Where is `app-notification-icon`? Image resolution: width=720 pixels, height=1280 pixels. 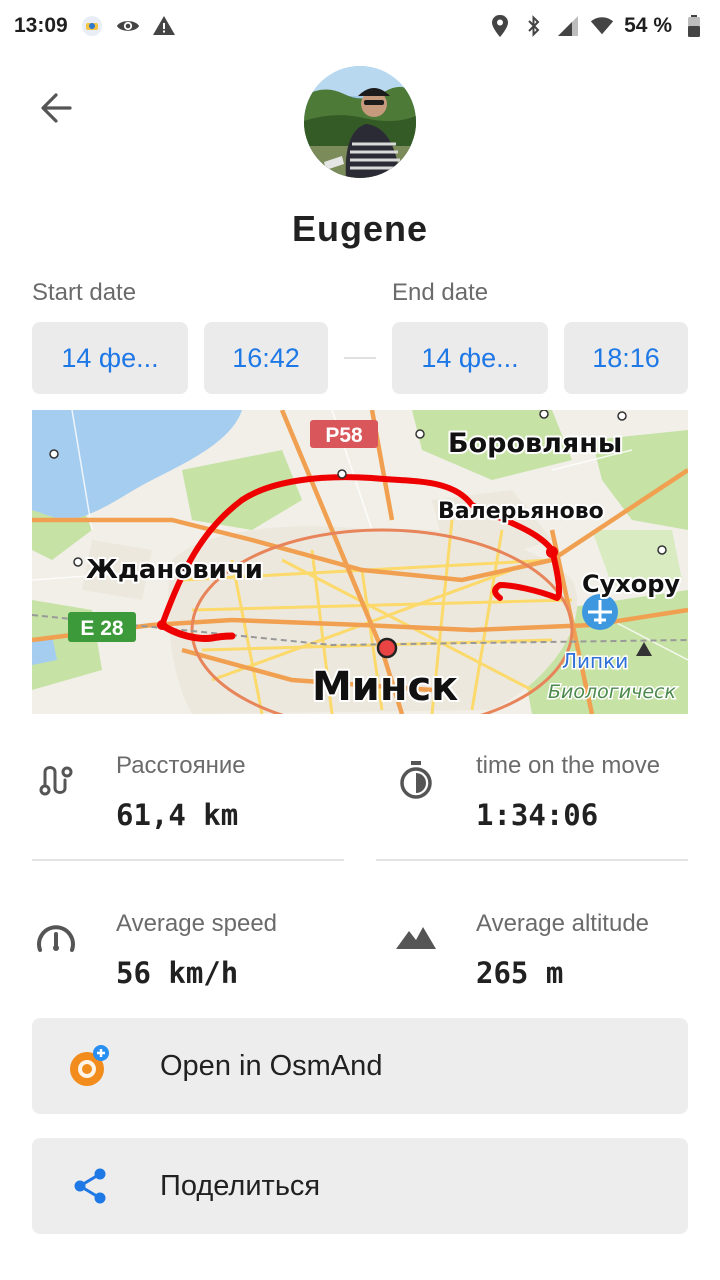
app-notification-icon is located at coordinates (92, 26).